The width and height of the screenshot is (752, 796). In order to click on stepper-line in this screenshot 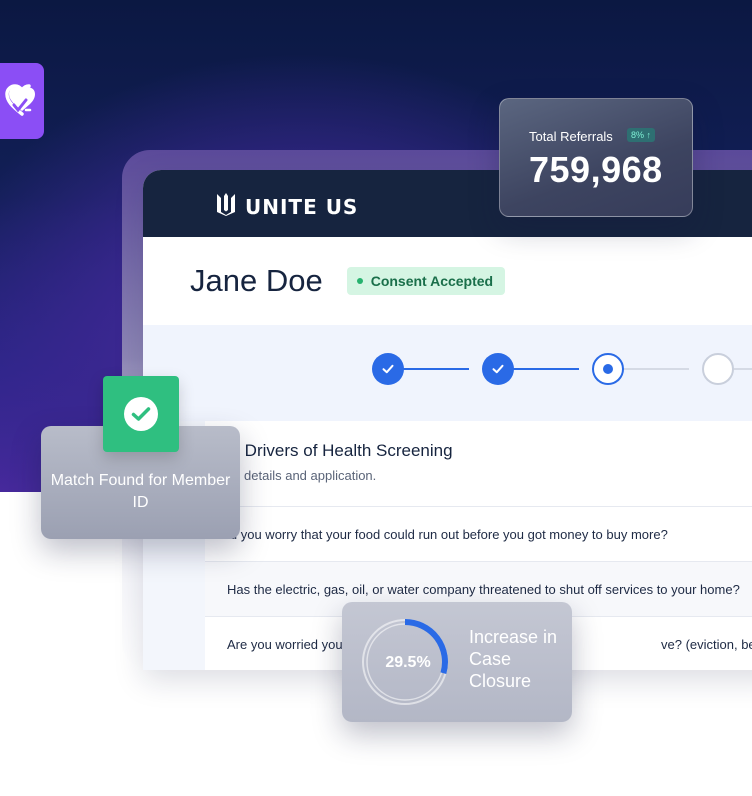, I will do `click(743, 369)`.